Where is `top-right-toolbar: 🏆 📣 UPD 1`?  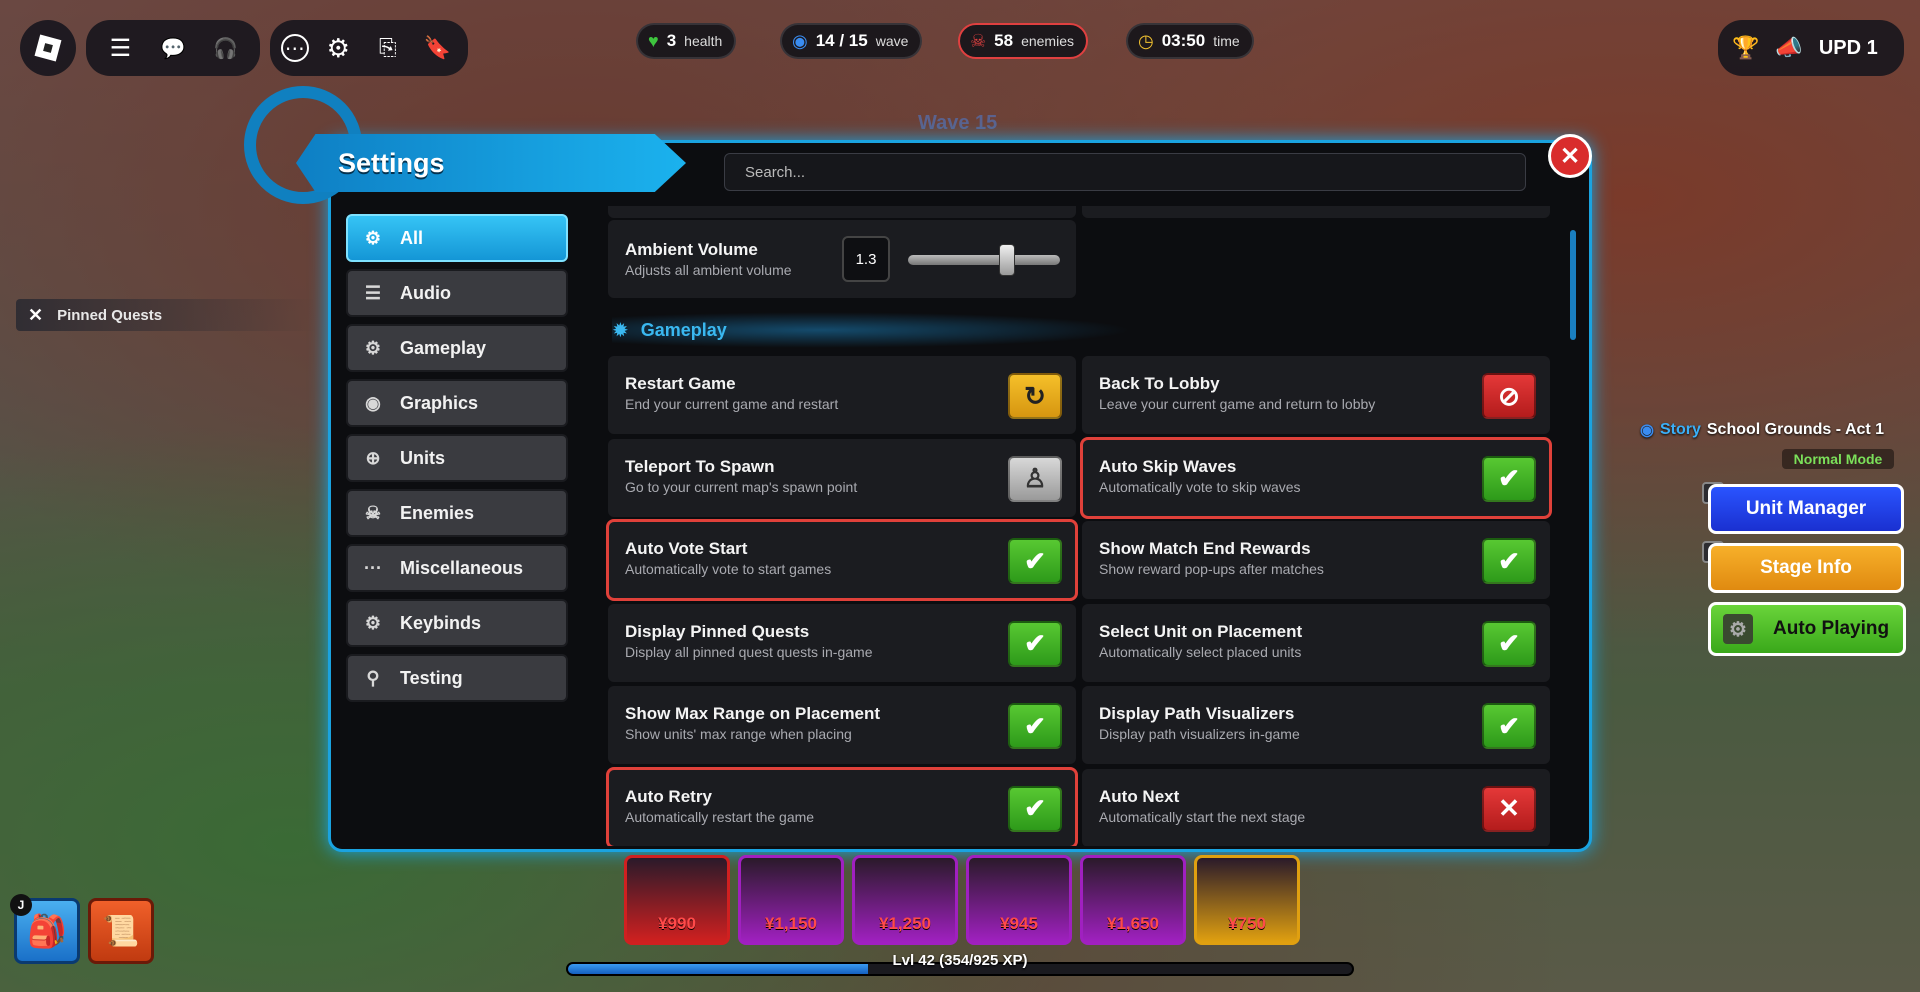 top-right-toolbar: 🏆 📣 UPD 1 is located at coordinates (1811, 48).